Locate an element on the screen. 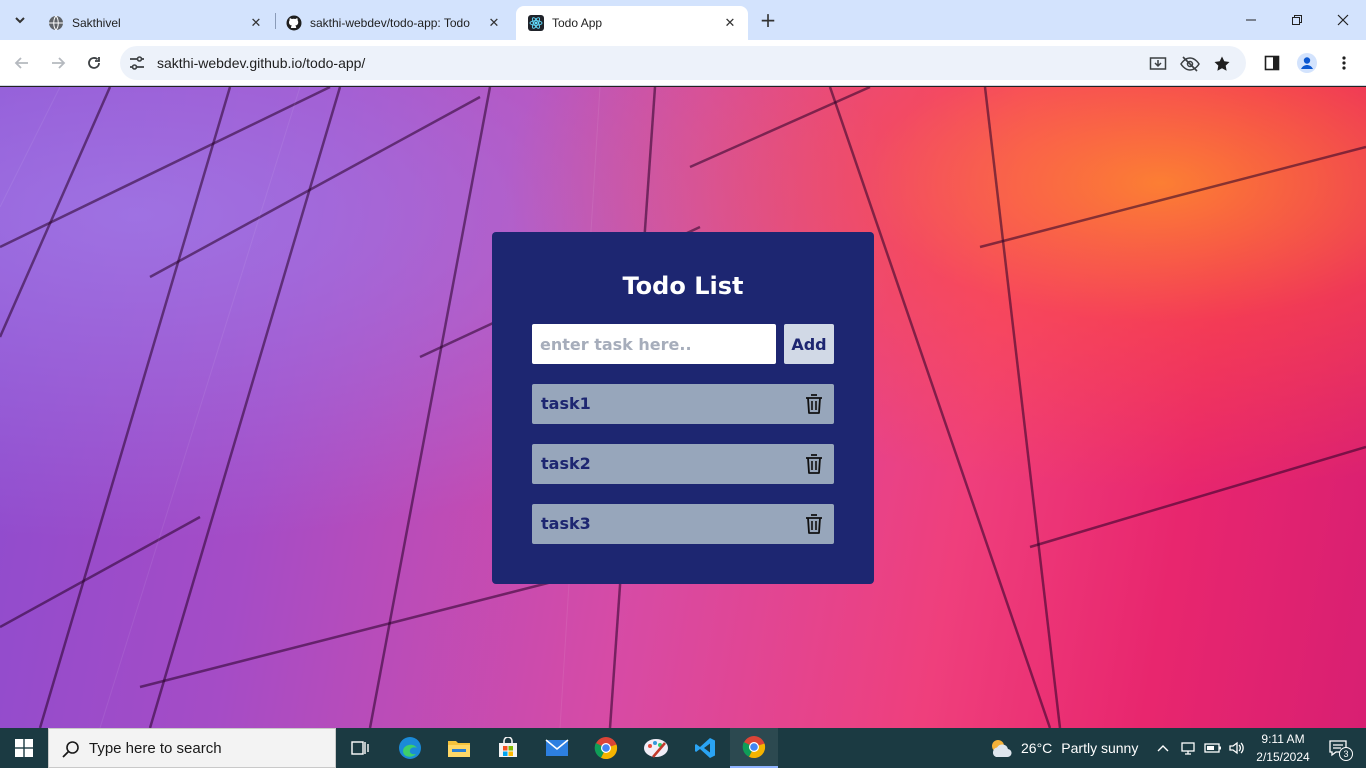  arrow-right-icon is located at coordinates (59, 63).